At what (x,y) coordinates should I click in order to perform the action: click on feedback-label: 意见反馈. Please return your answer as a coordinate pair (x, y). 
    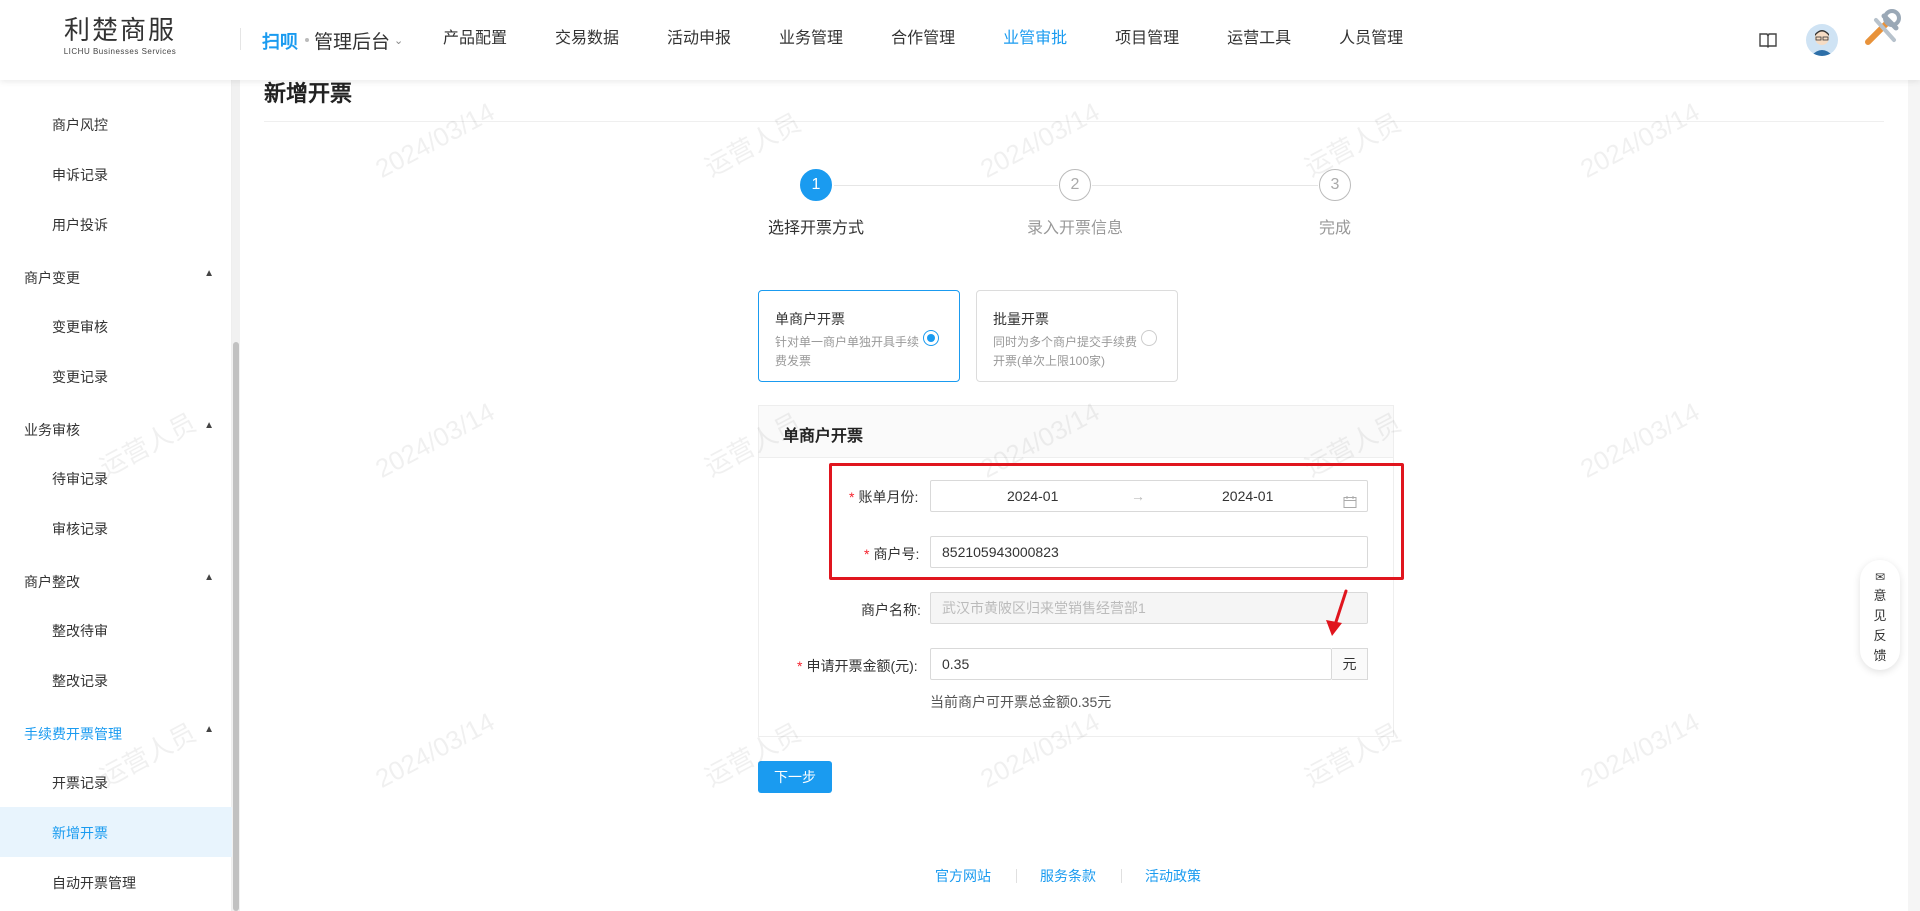
    Looking at the image, I should click on (1880, 625).